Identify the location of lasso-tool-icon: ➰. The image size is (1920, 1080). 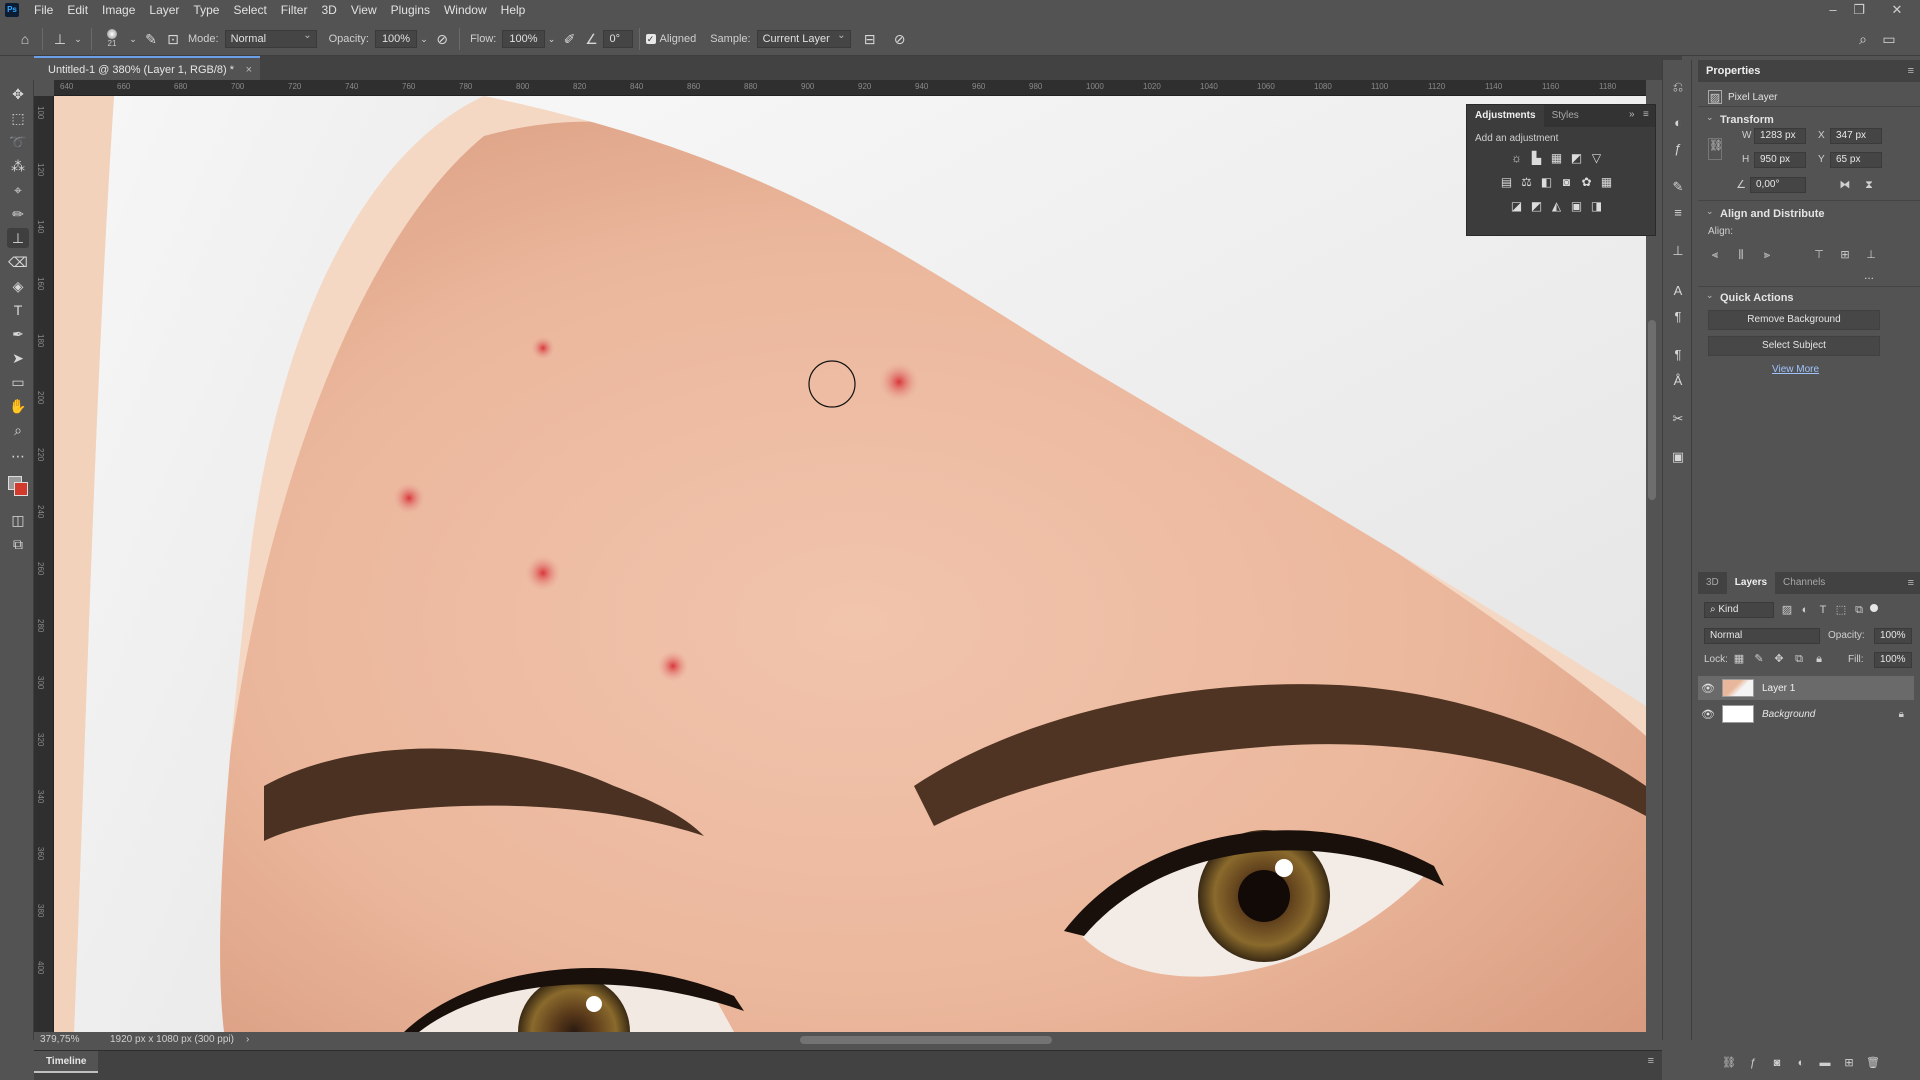
(18, 142).